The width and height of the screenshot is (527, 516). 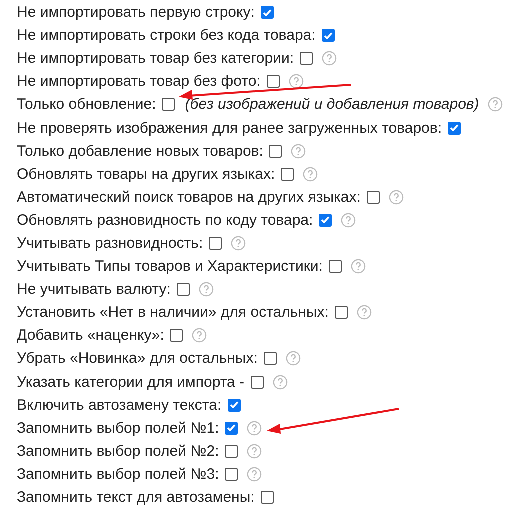 What do you see at coordinates (229, 128) in the screenshot?
I see `option-label: Не проверять изображения для ранее загруженных товаров:` at bounding box center [229, 128].